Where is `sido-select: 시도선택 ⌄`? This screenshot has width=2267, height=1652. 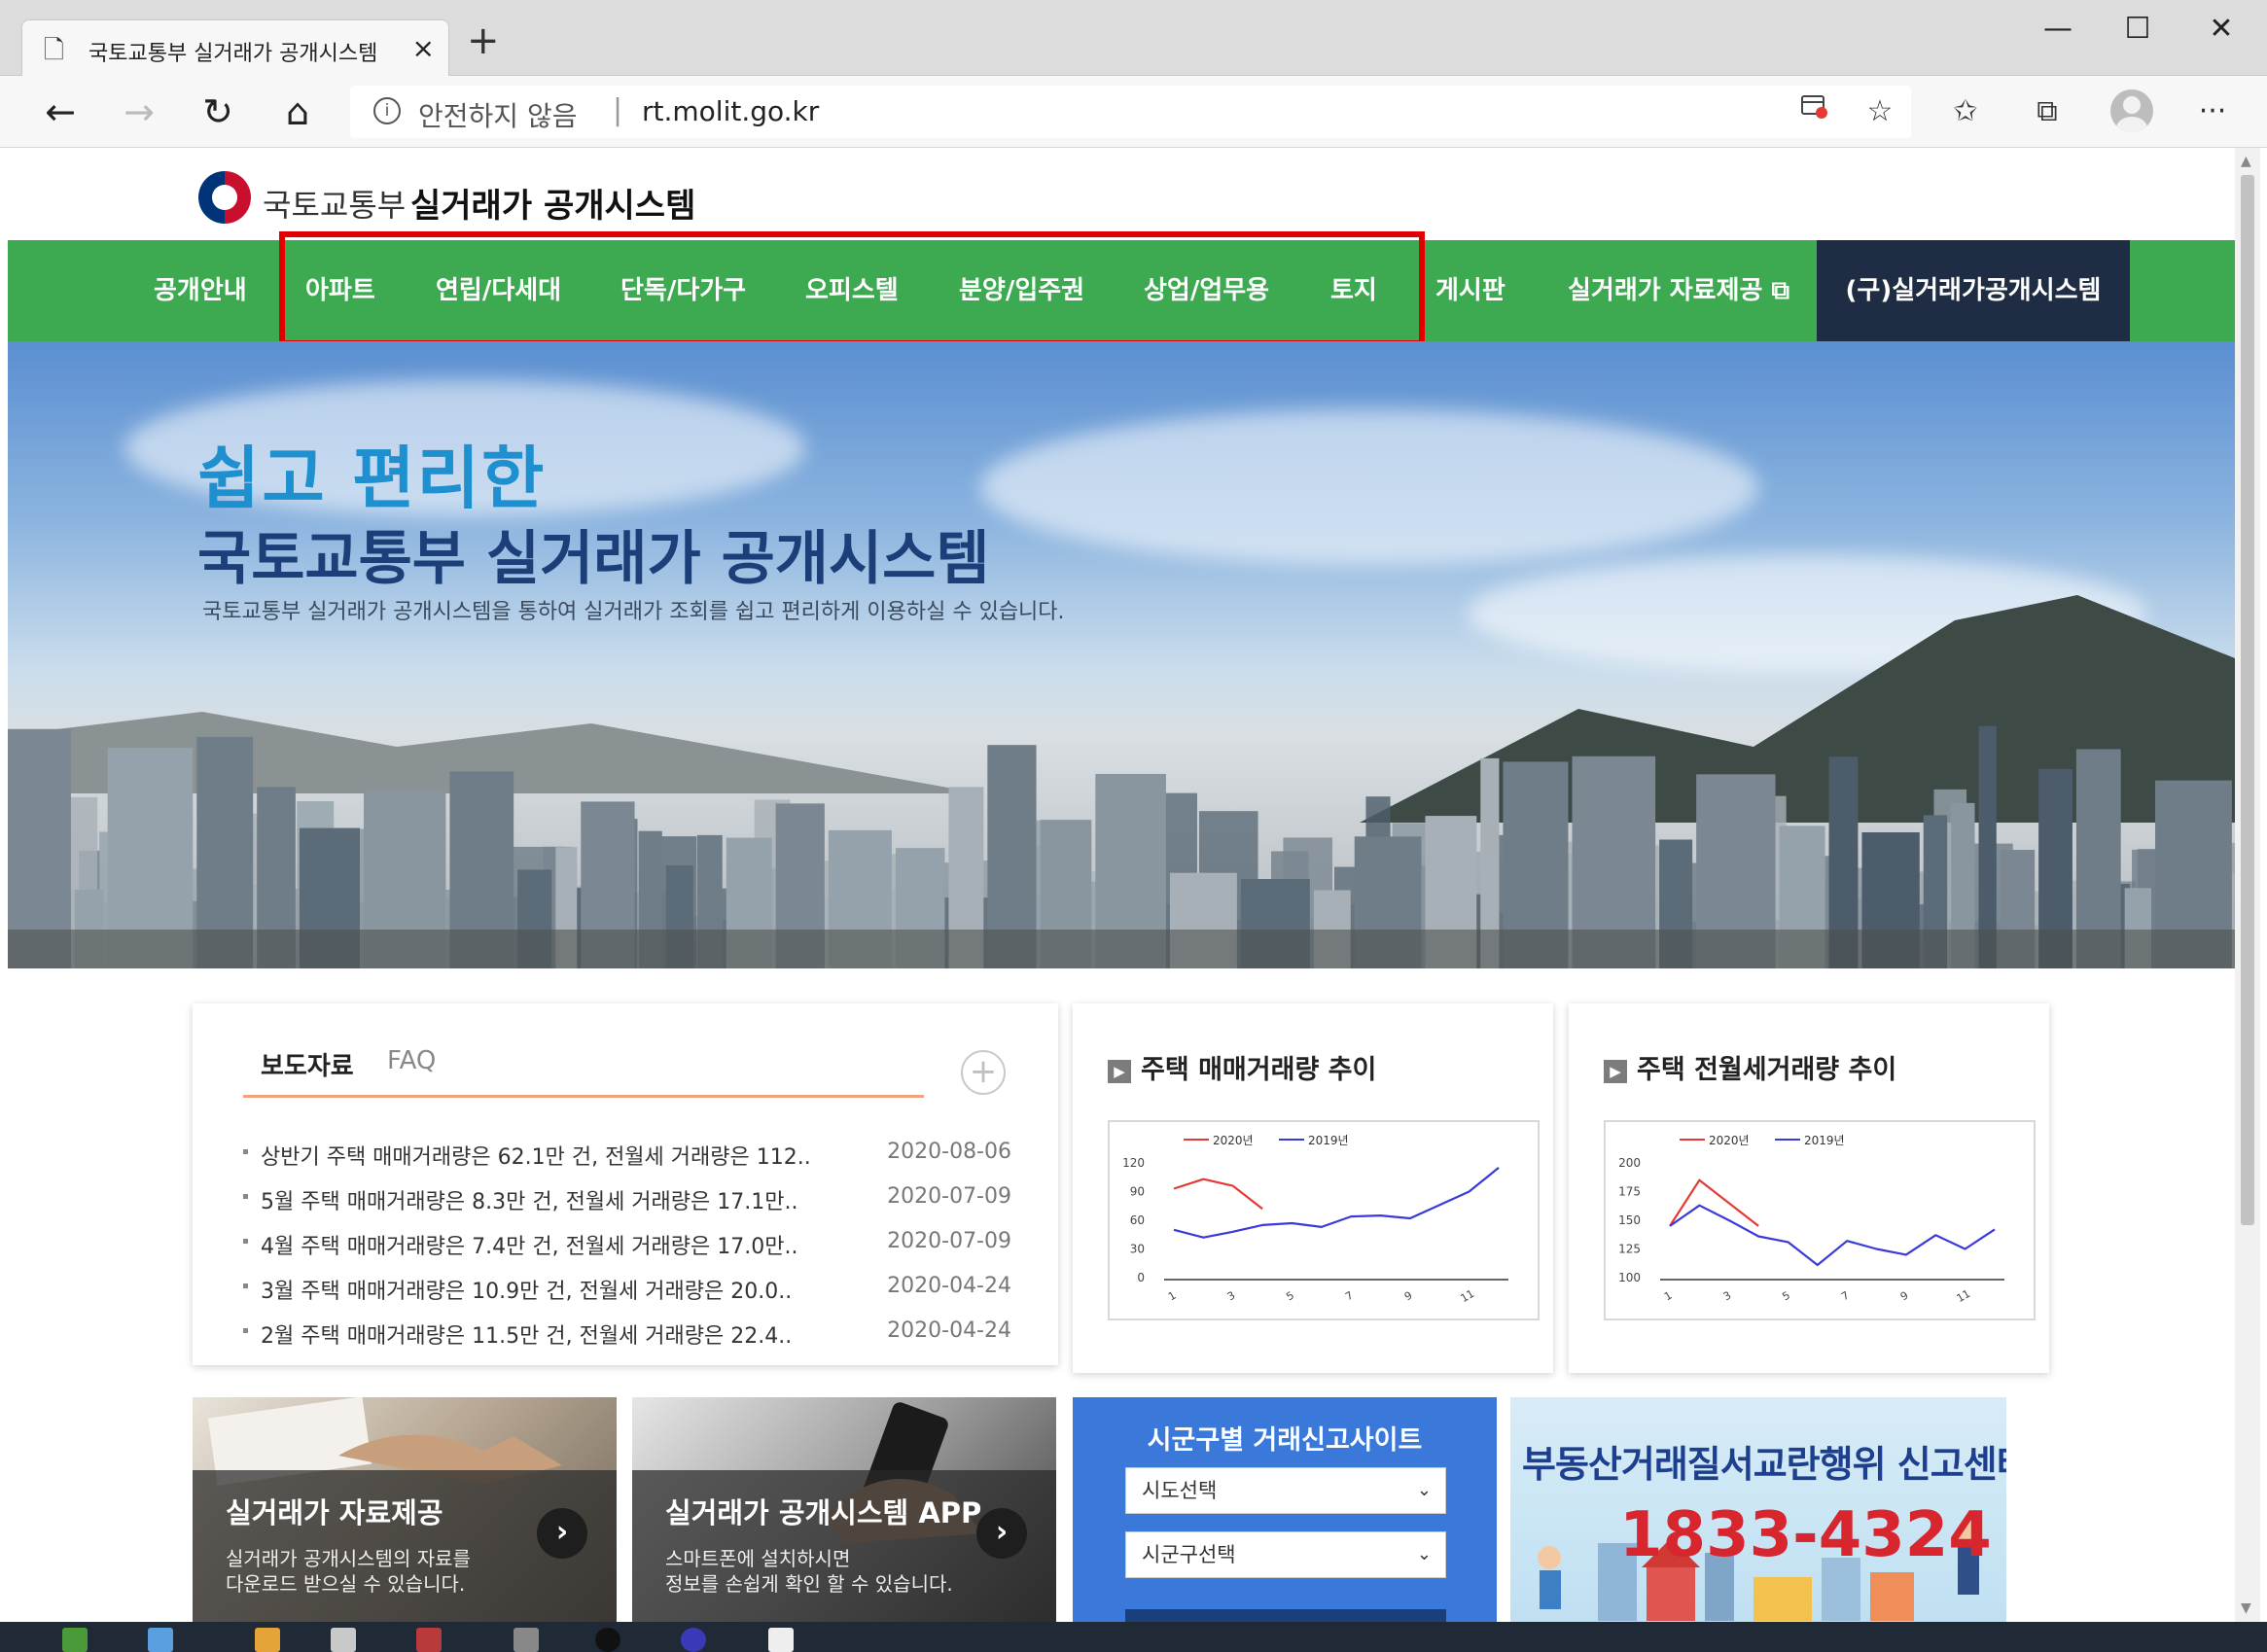
sido-select: 시도선택 ⌄ is located at coordinates (1285, 1490).